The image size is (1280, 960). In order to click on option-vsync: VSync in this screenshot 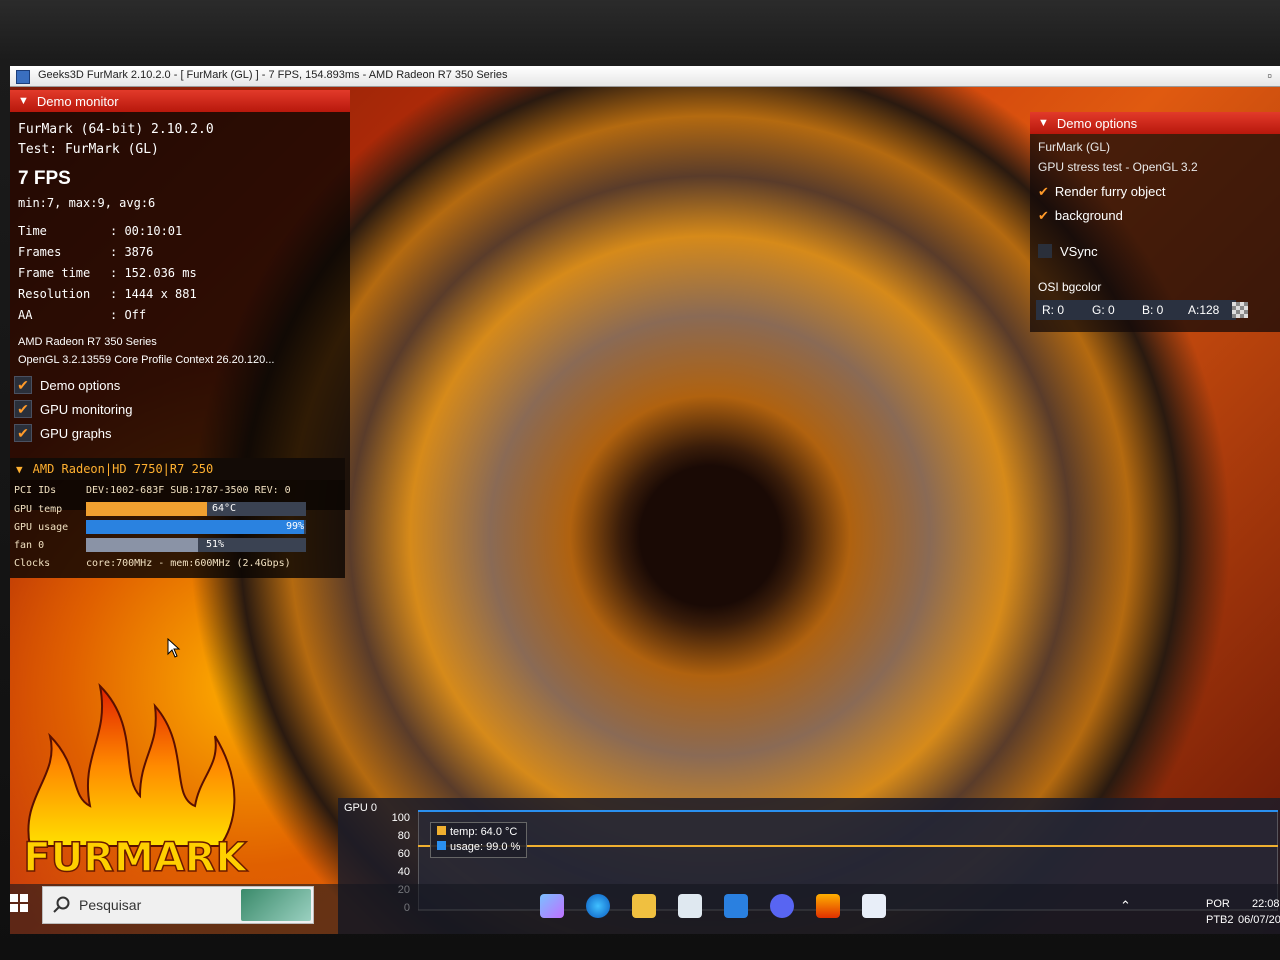, I will do `click(1068, 251)`.